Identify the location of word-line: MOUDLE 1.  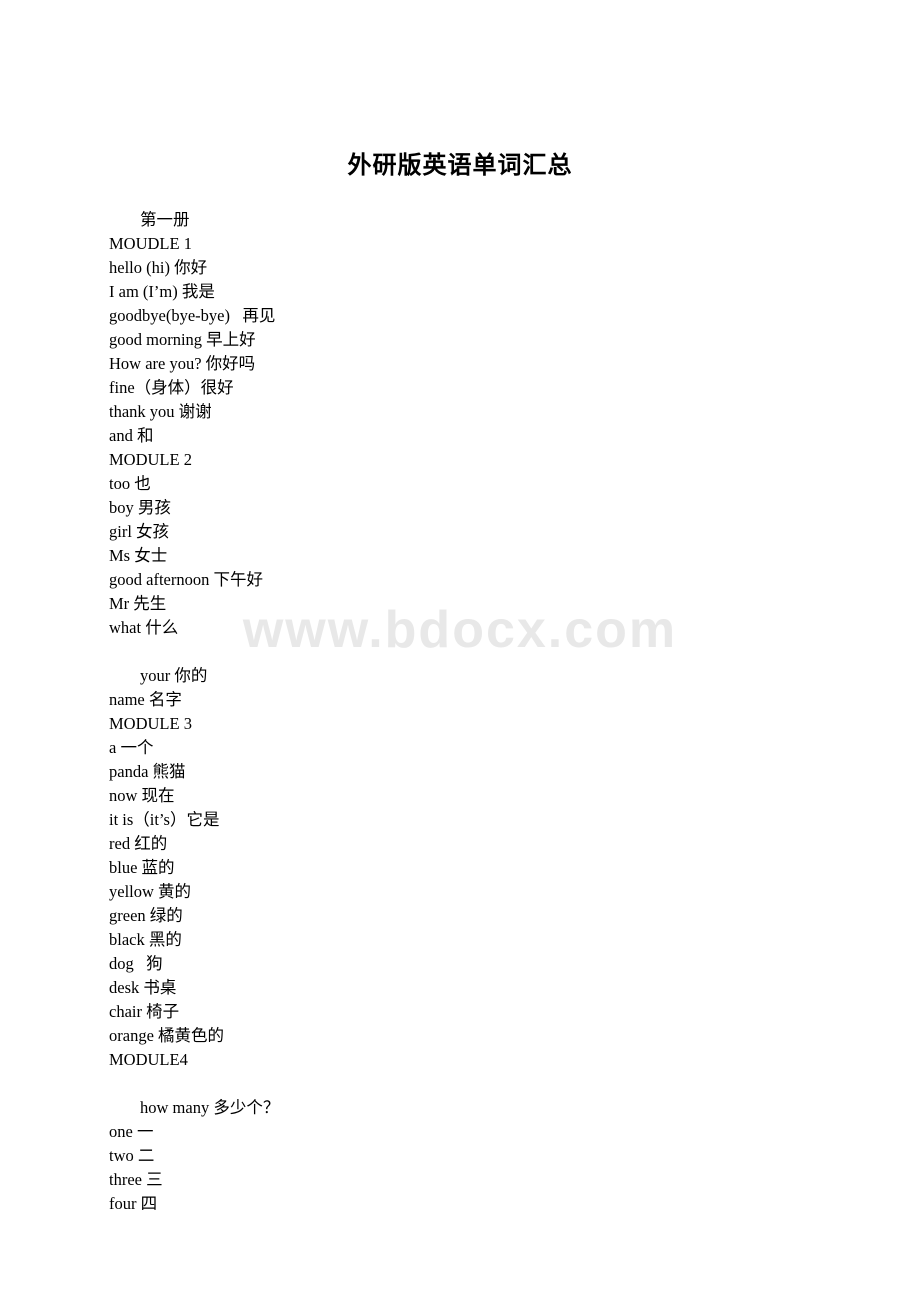
(150, 243).